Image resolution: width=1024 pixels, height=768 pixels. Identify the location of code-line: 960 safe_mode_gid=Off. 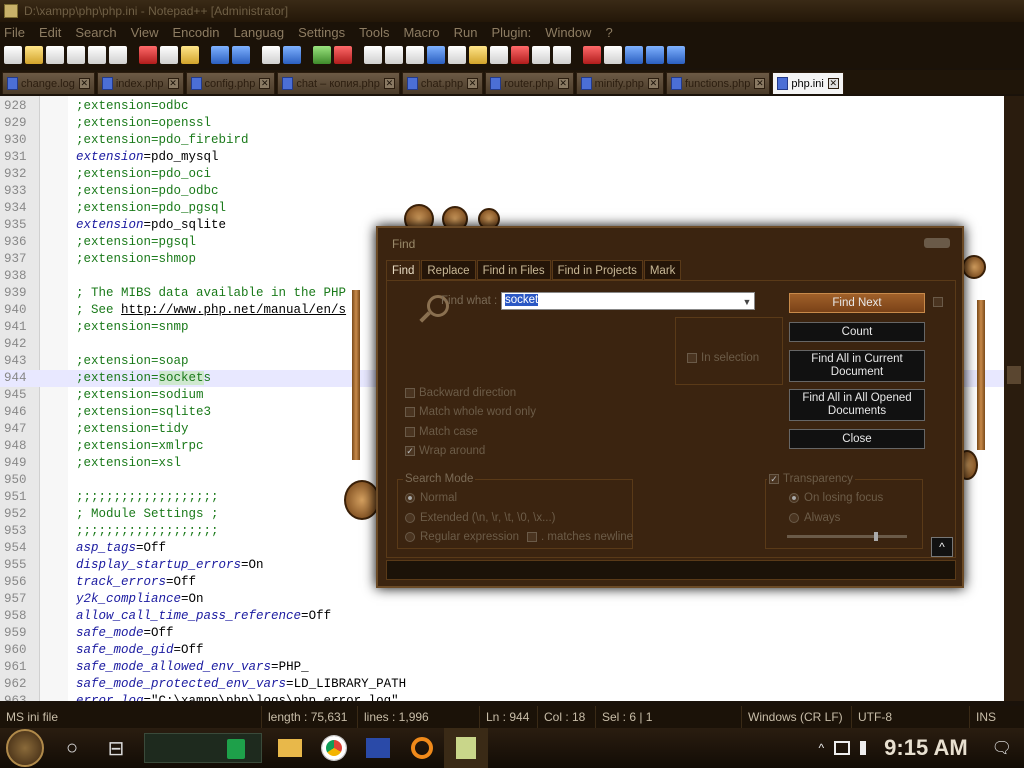
(502, 650).